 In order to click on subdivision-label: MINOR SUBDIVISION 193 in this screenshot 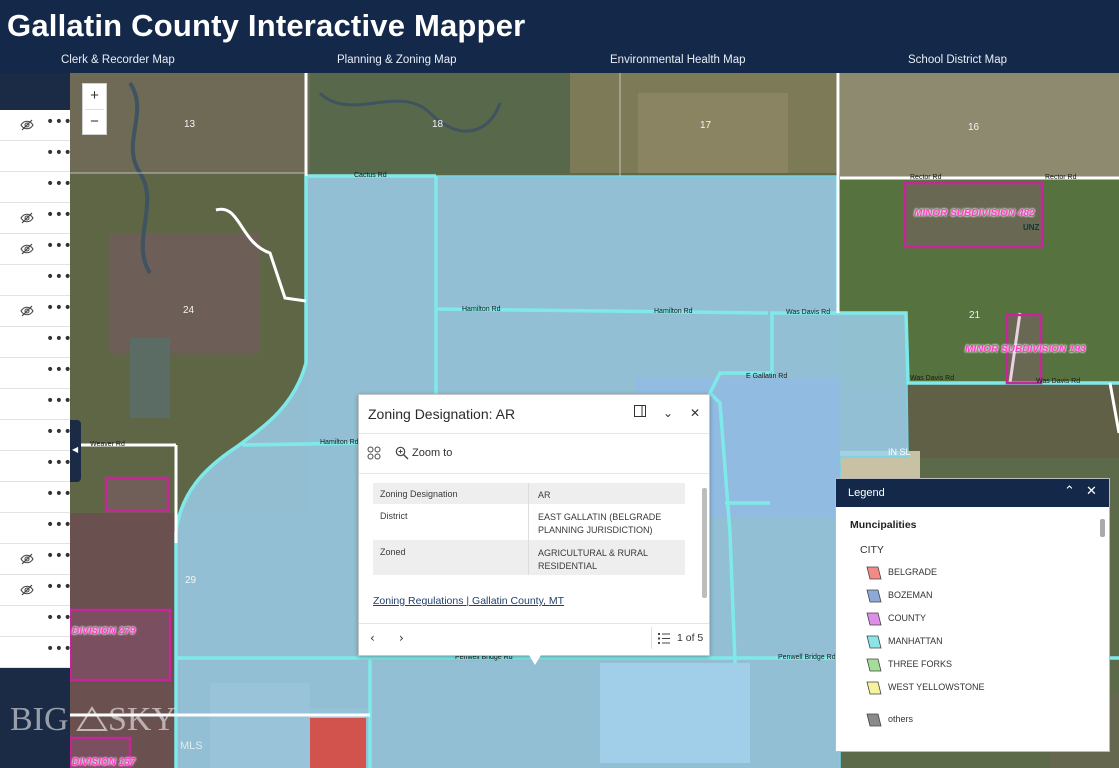, I will do `click(1025, 349)`.